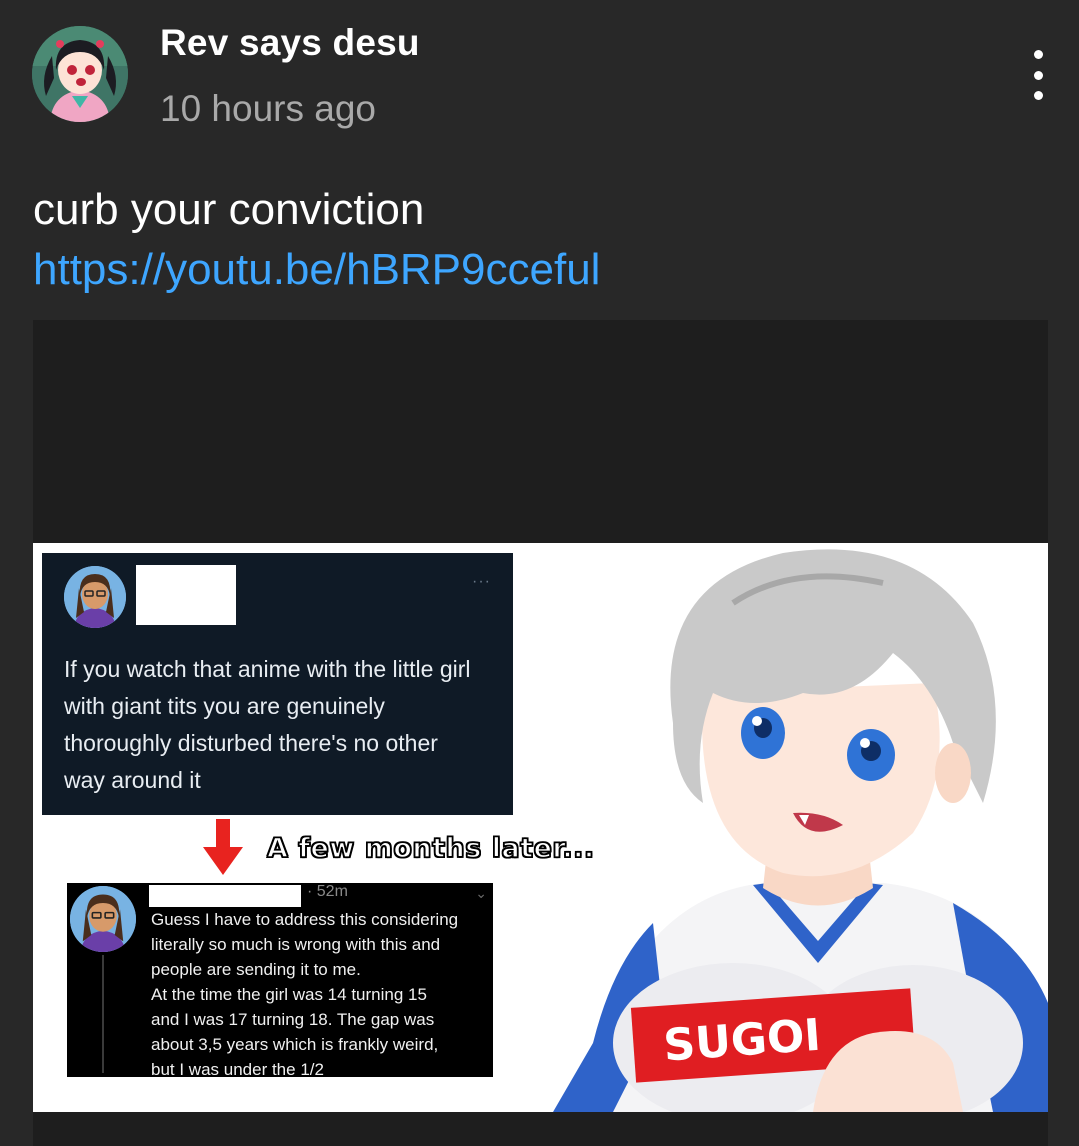 This screenshot has width=1079, height=1146. What do you see at coordinates (327, 891) in the screenshot?
I see `tweet-time: · 52m` at bounding box center [327, 891].